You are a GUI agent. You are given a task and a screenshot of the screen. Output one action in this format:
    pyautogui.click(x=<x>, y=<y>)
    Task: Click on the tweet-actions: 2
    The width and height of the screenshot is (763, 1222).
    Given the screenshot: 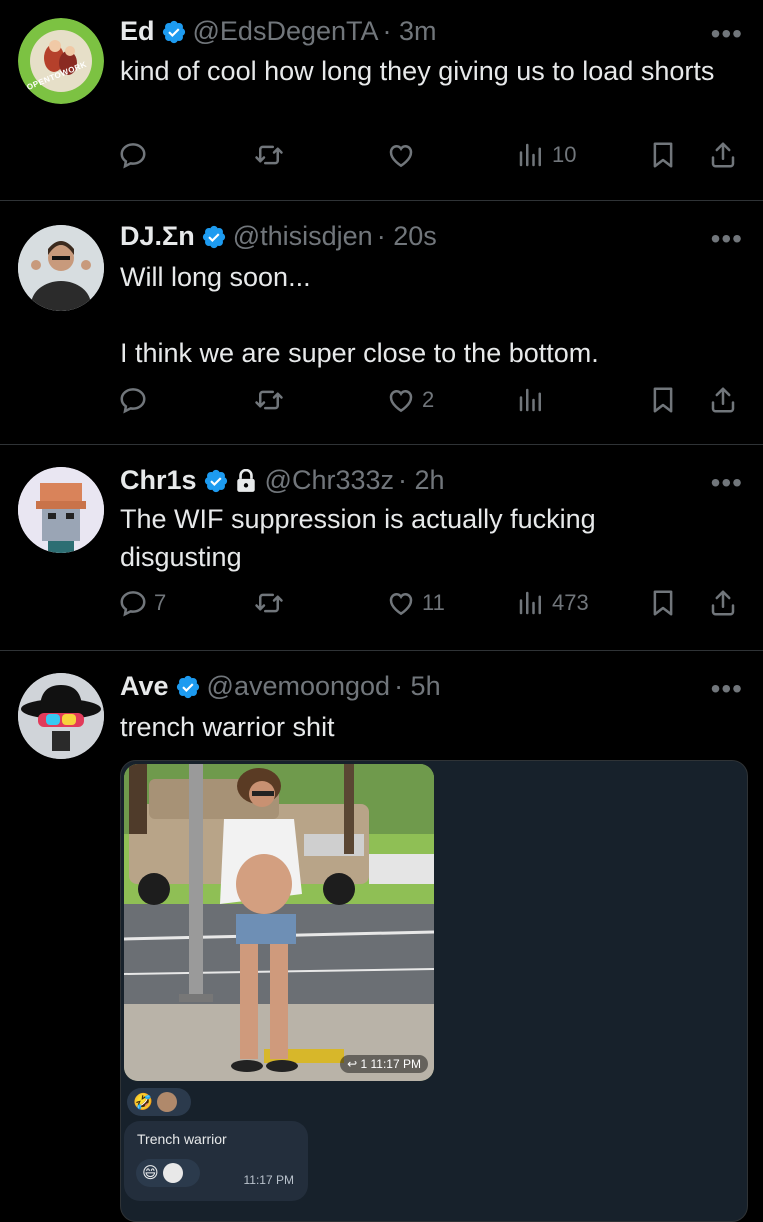 What is the action you would take?
    pyautogui.click(x=433, y=403)
    